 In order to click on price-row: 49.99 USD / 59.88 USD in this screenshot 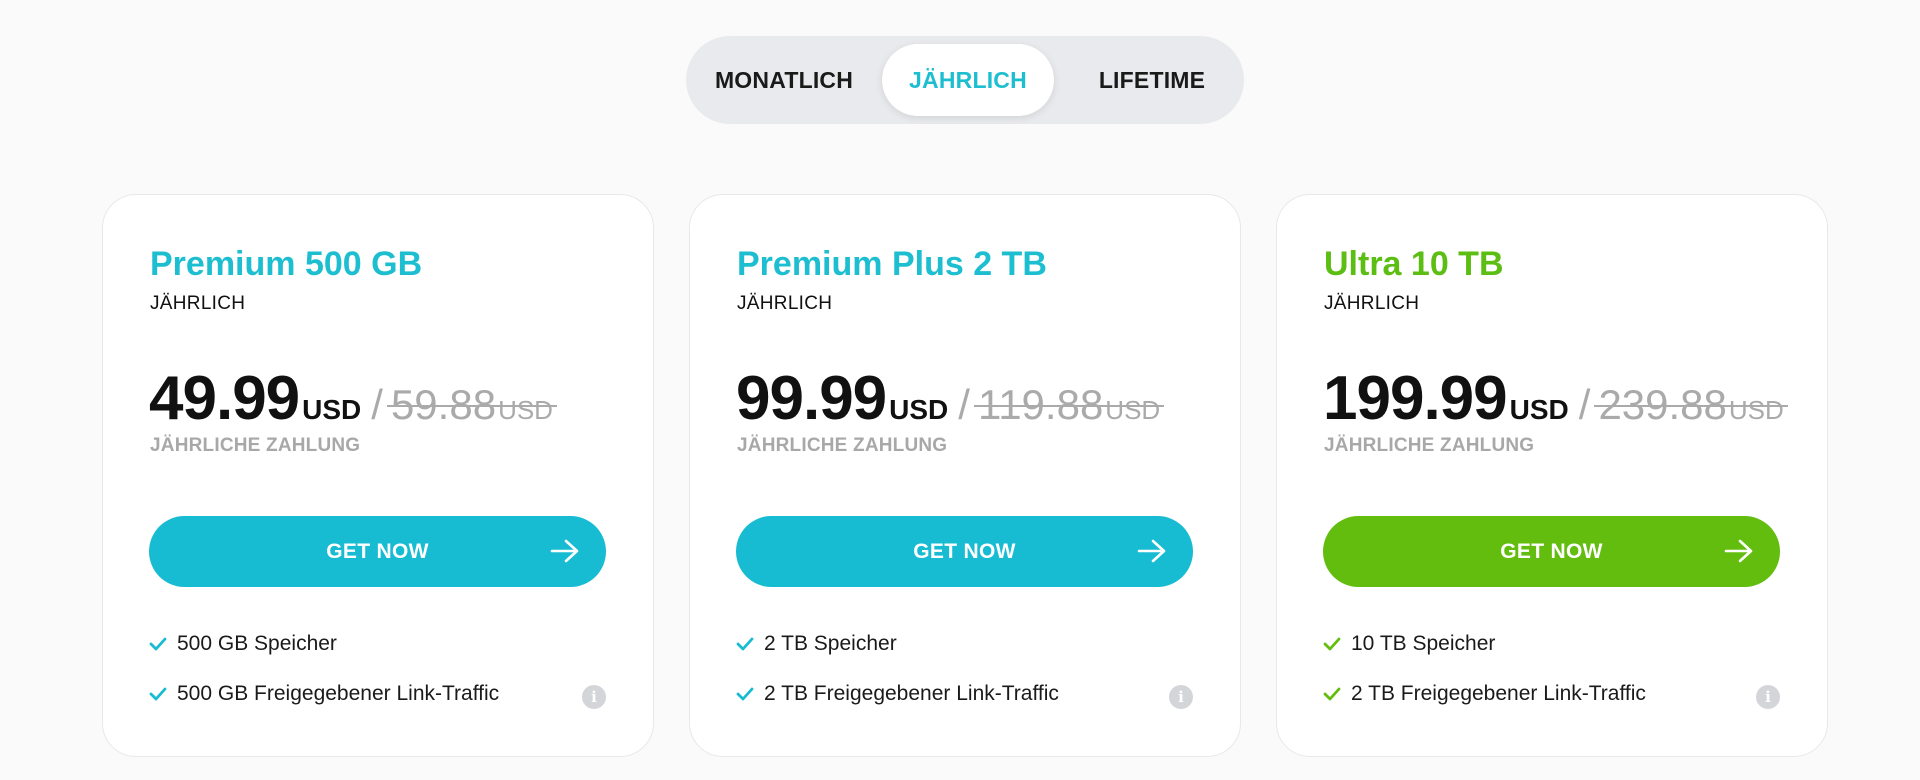, I will do `click(353, 398)`.